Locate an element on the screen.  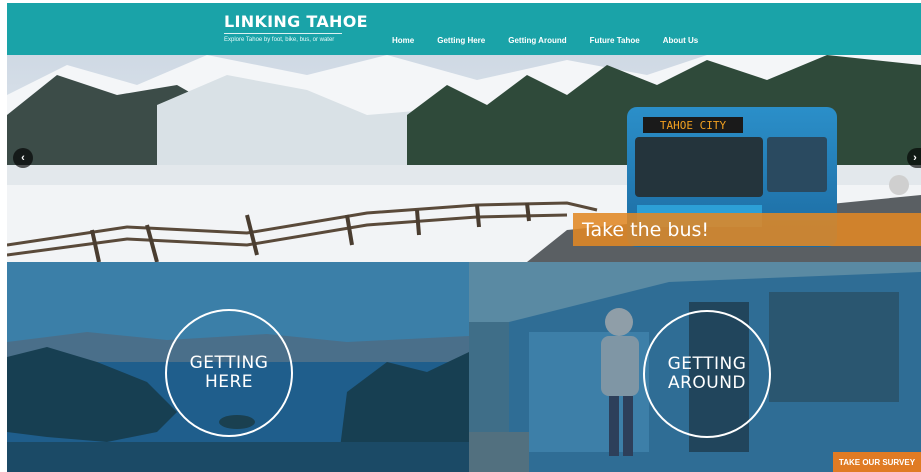
nav-getting-here: Getting Here is located at coordinates (461, 40).